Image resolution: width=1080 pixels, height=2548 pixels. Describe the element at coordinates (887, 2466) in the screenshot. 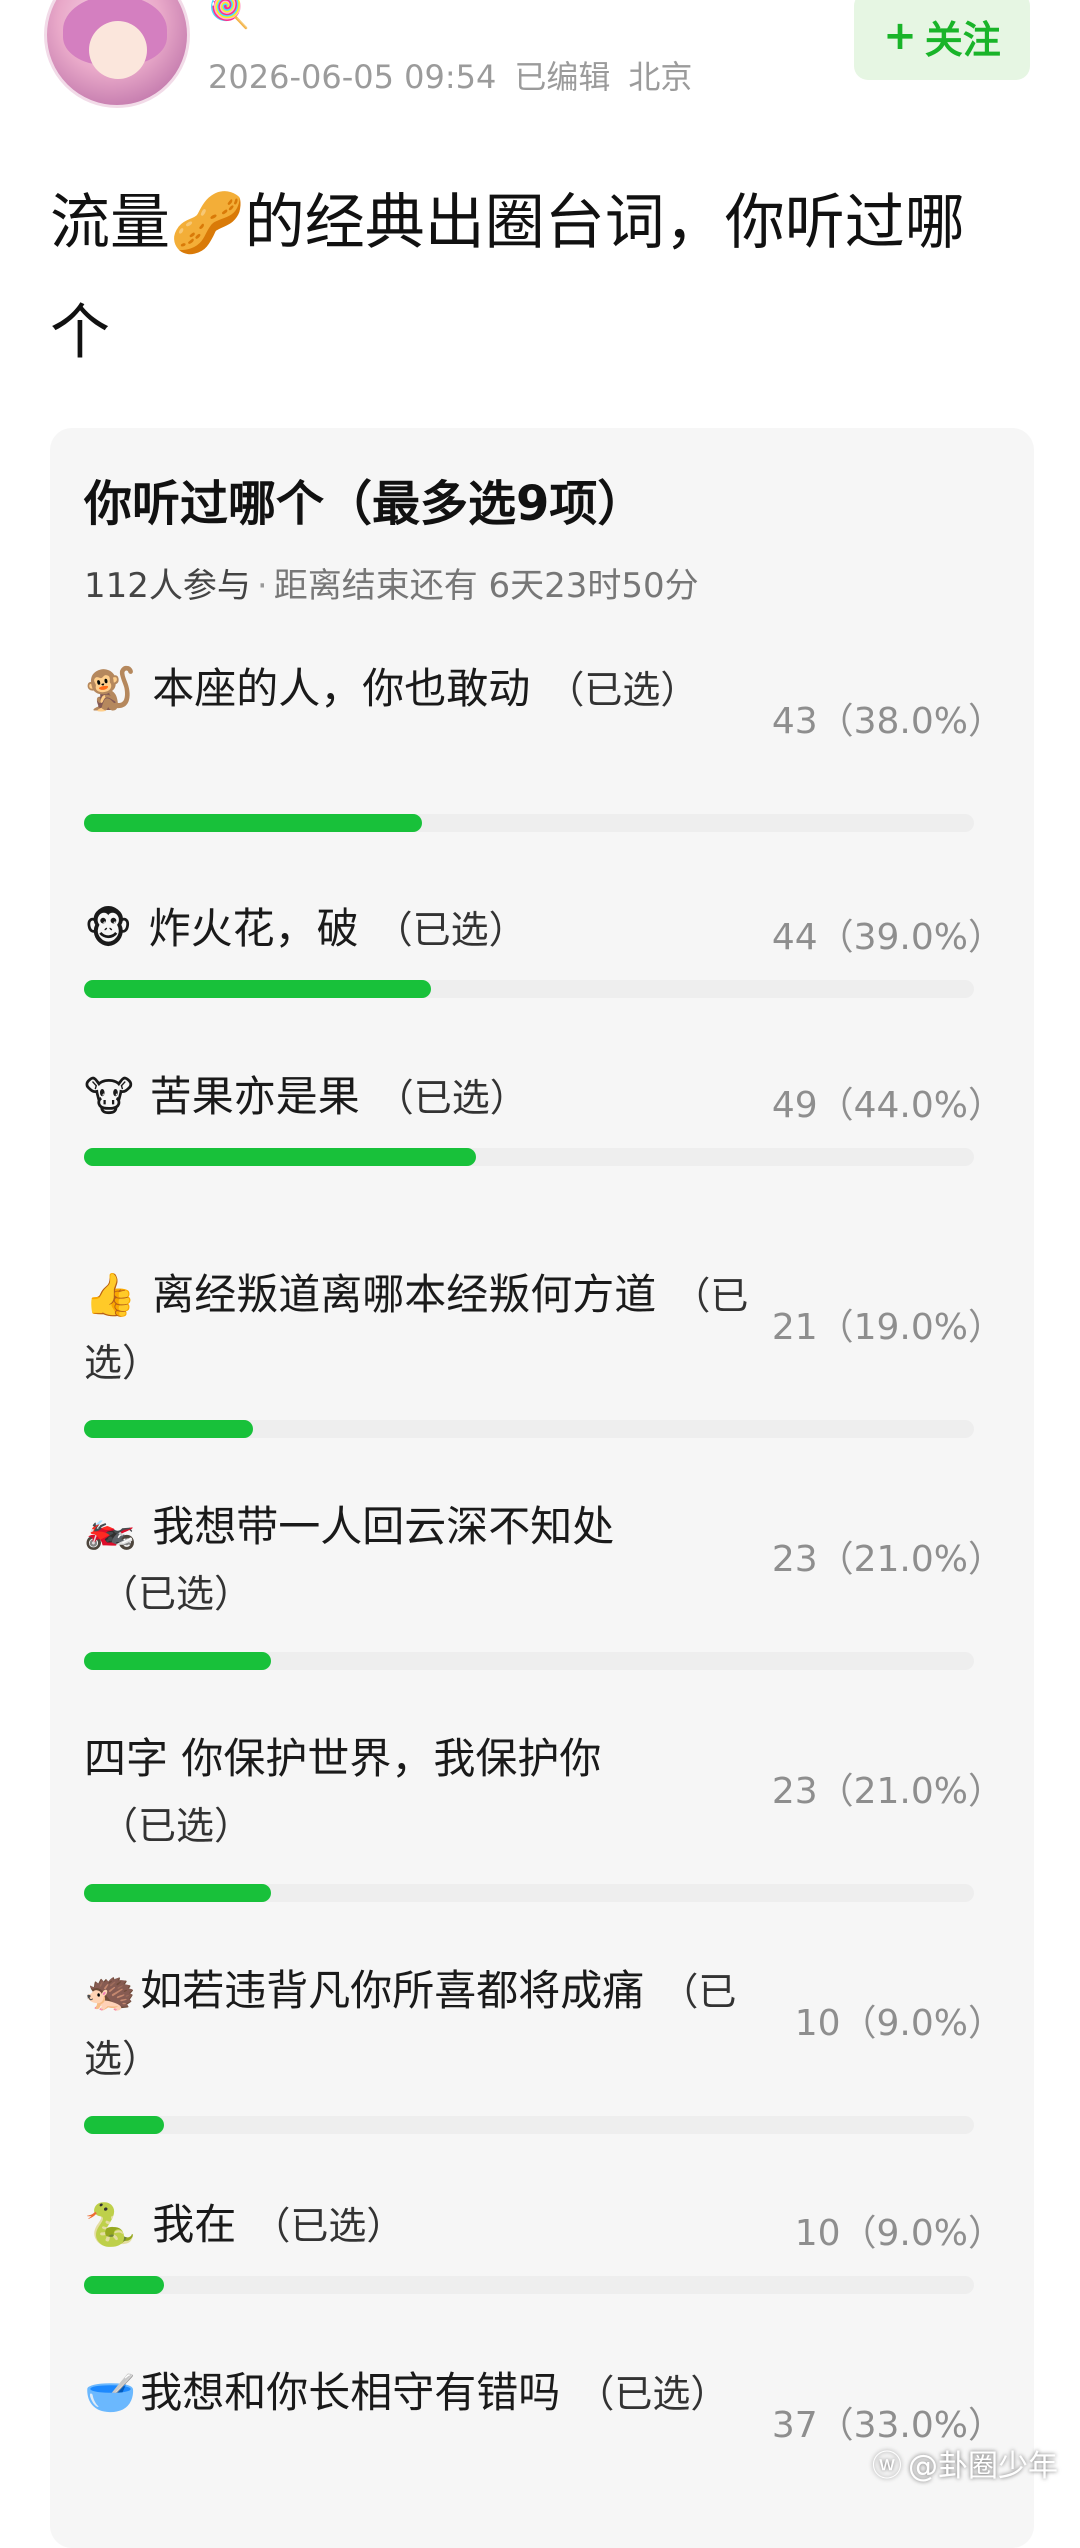

I see `weibo-icon: ⓦ` at that location.